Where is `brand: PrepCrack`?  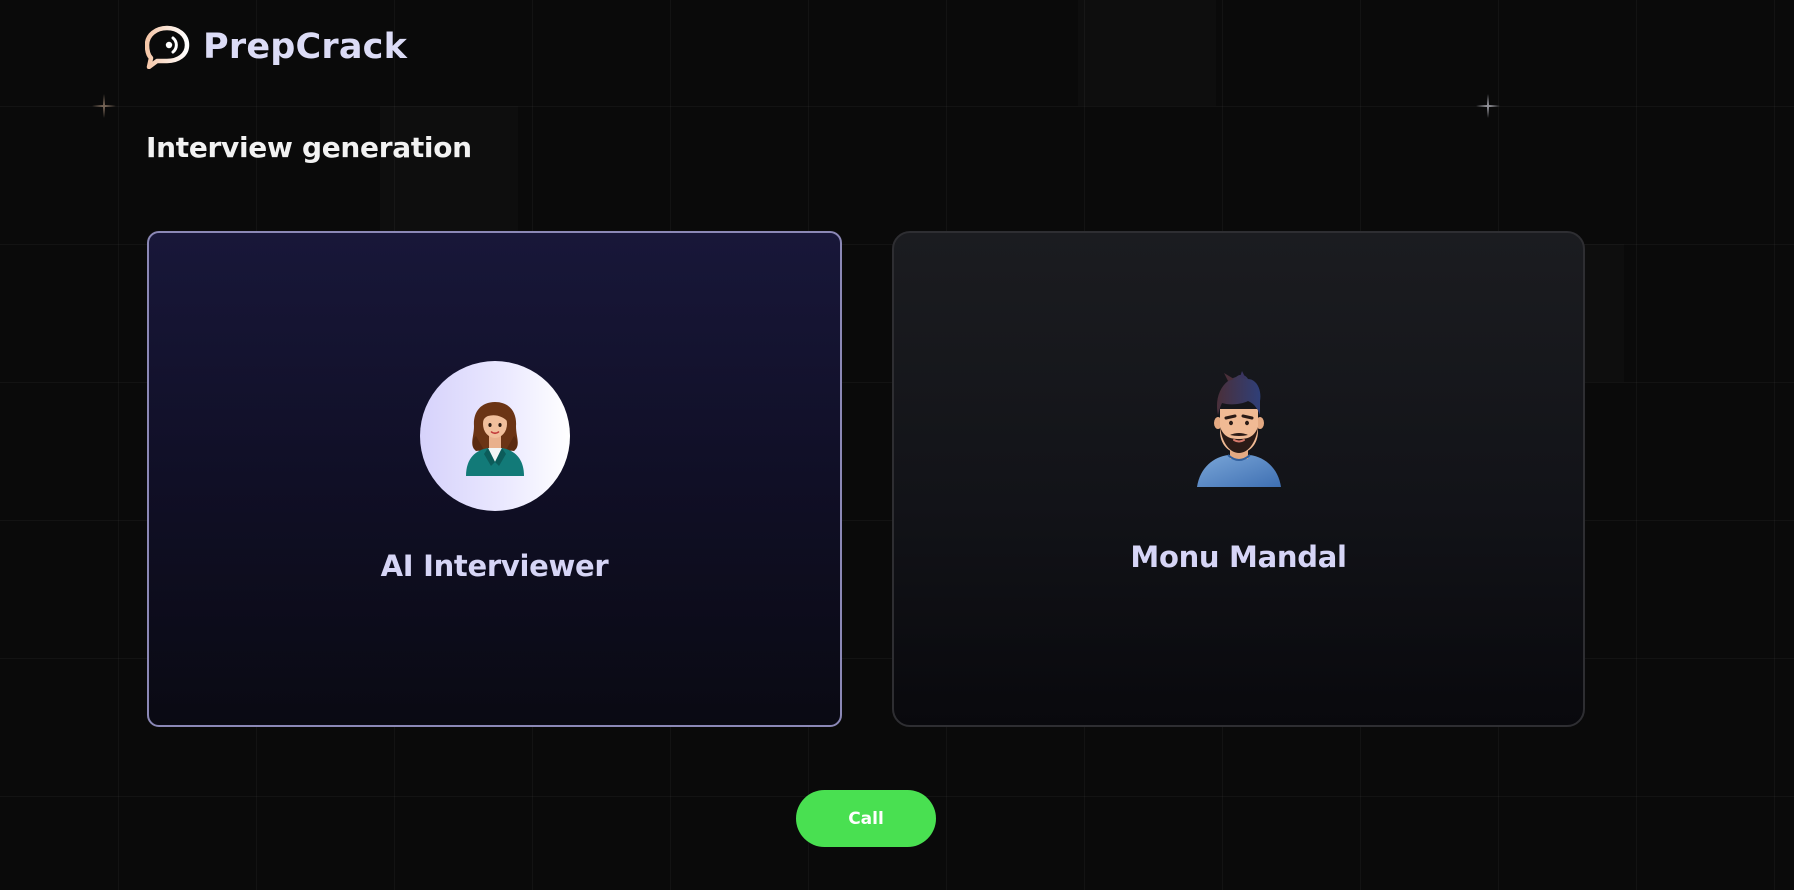
brand: PrepCrack is located at coordinates (276, 47).